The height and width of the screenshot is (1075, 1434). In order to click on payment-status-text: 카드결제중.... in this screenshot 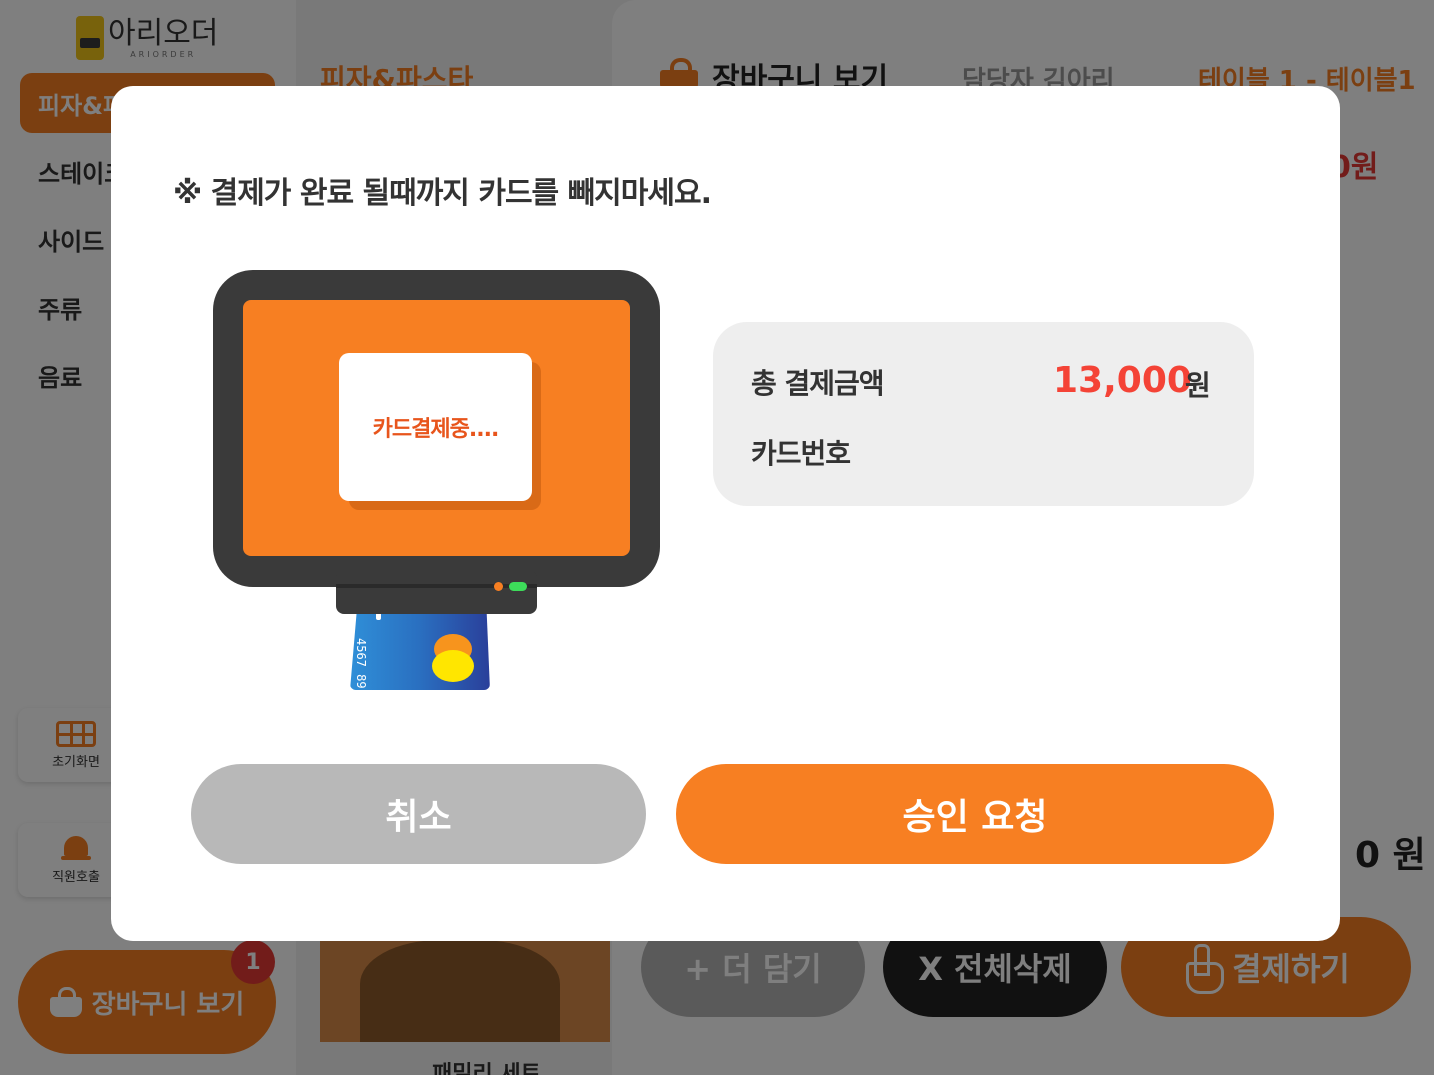, I will do `click(435, 427)`.